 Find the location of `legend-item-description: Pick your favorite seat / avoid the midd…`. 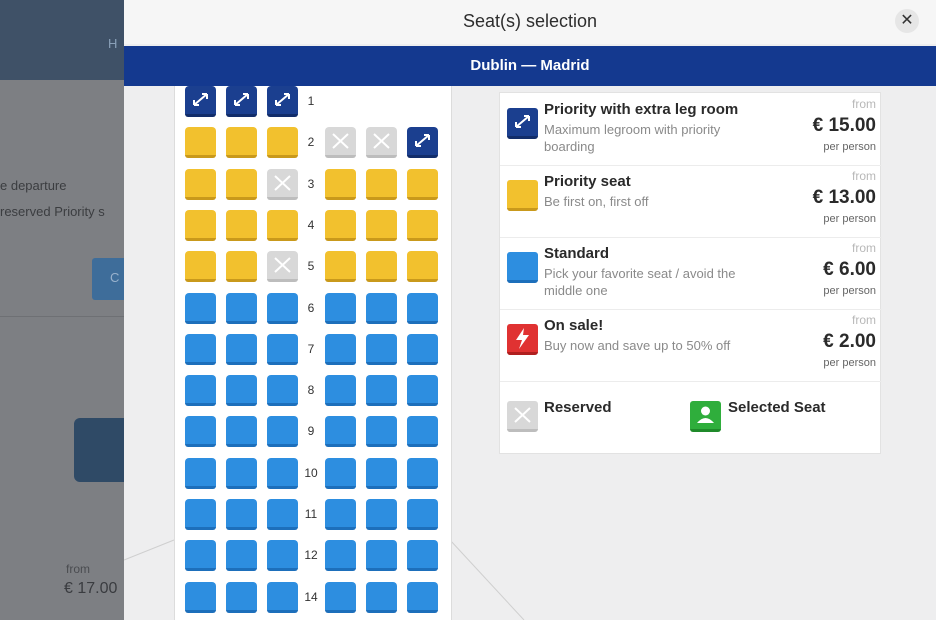

legend-item-description: Pick your favorite seat / avoid the midd… is located at coordinates (640, 282).